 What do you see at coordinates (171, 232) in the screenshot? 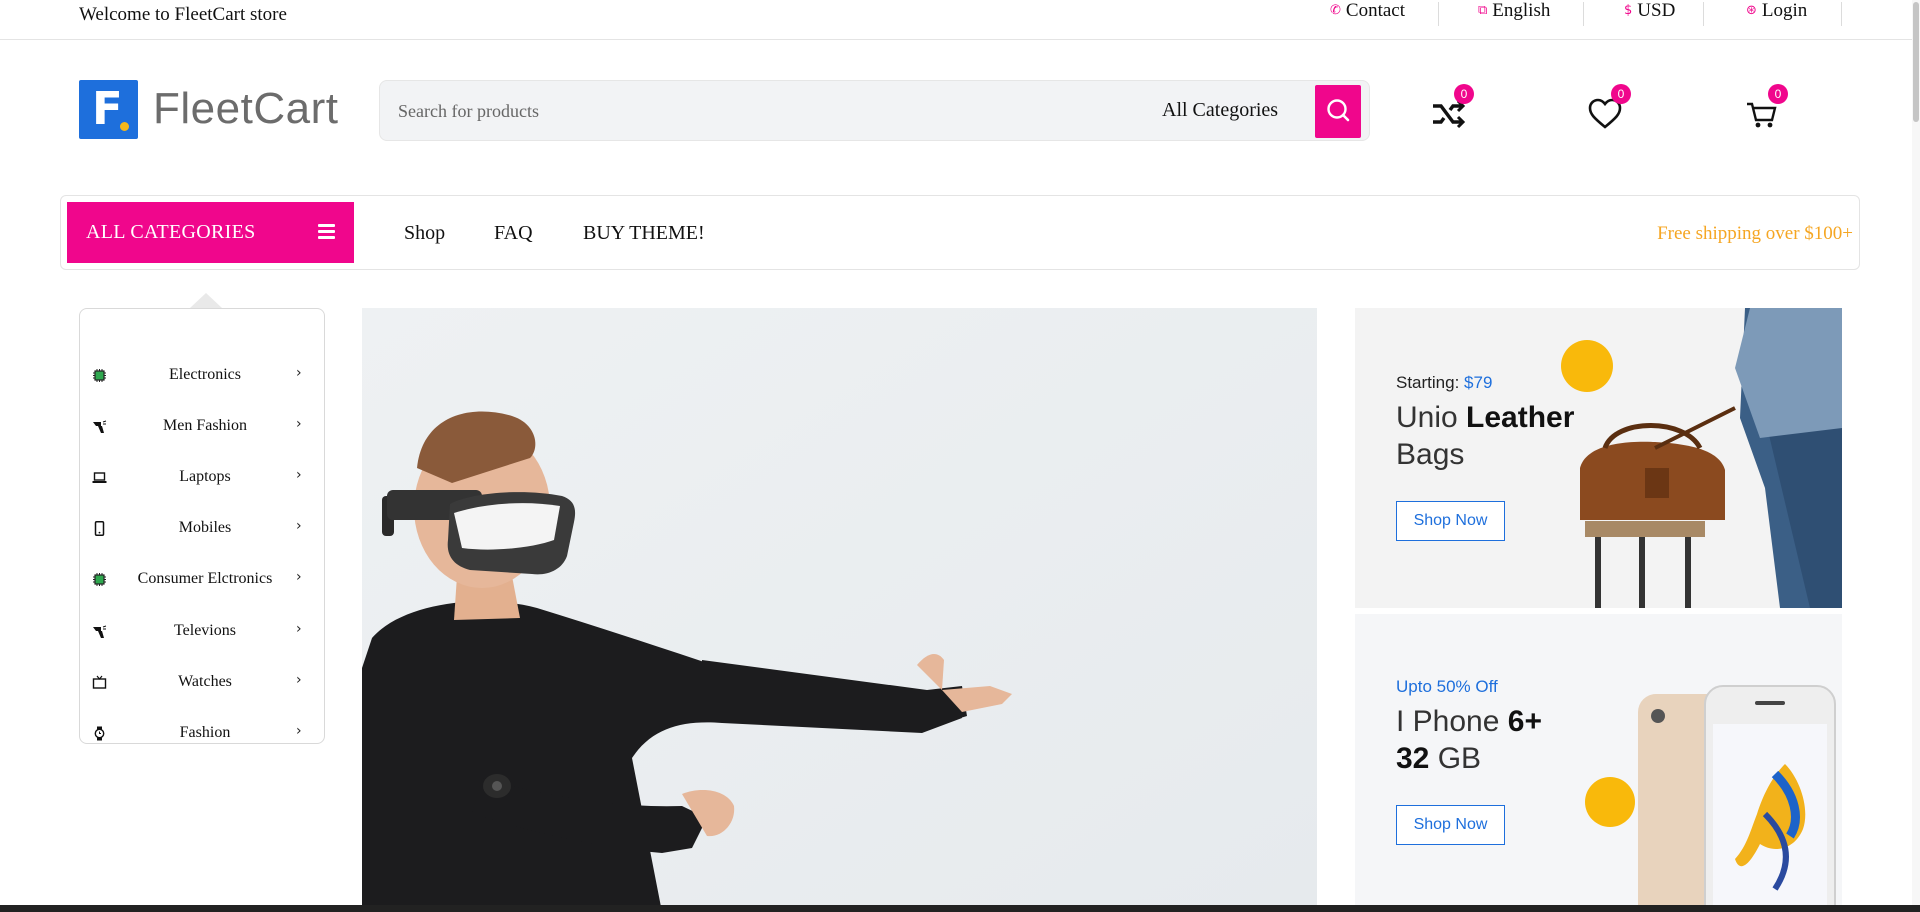
I see `all-categories-label: ALL CATEGORIES` at bounding box center [171, 232].